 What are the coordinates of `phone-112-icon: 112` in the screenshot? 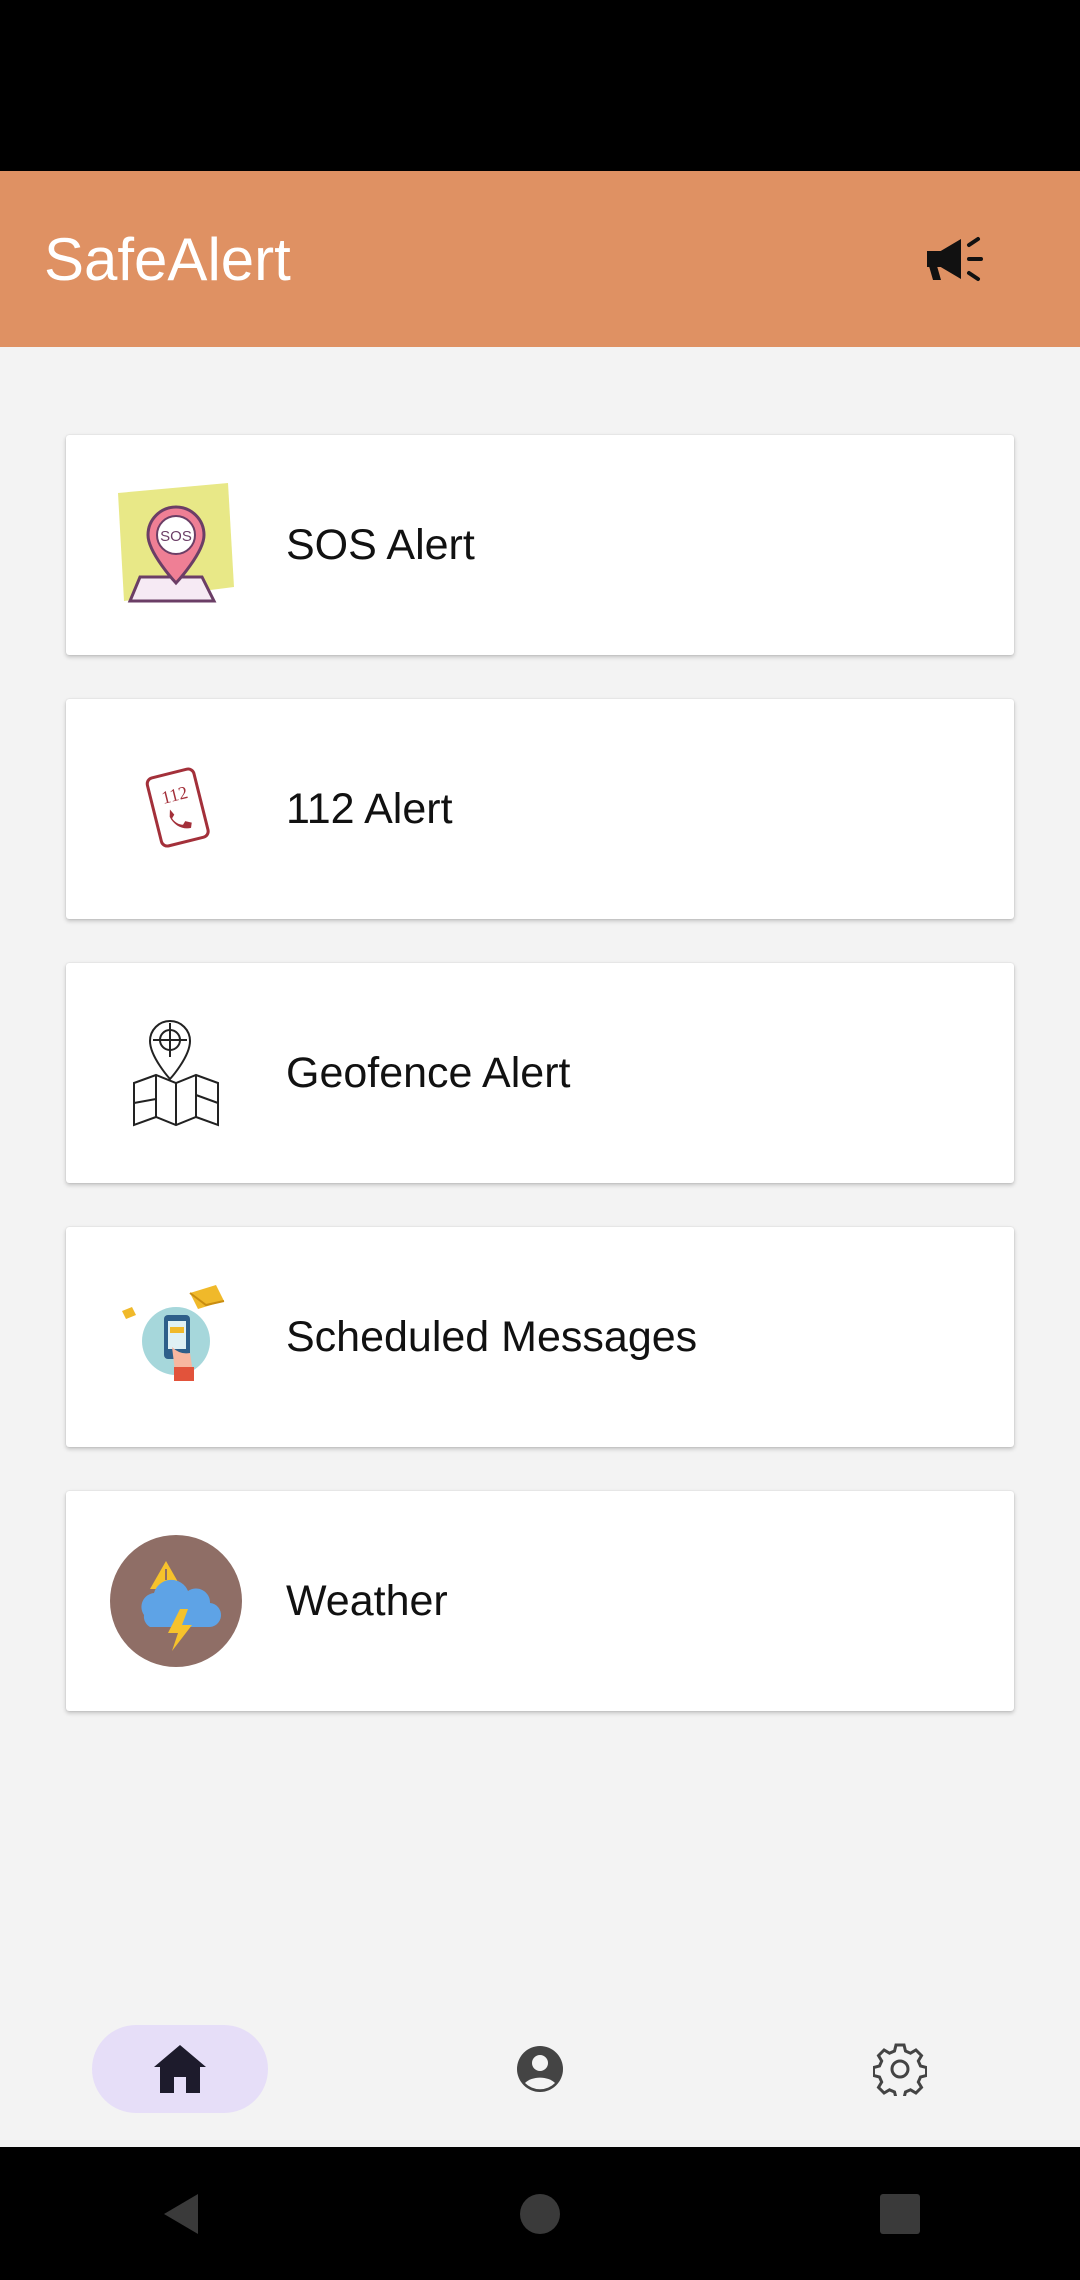 It's located at (176, 809).